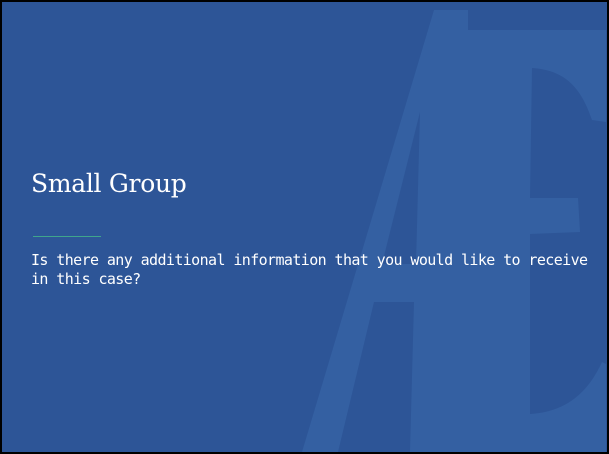 The width and height of the screenshot is (609, 454). Describe the element at coordinates (67, 236) in the screenshot. I see `title-divider` at that location.